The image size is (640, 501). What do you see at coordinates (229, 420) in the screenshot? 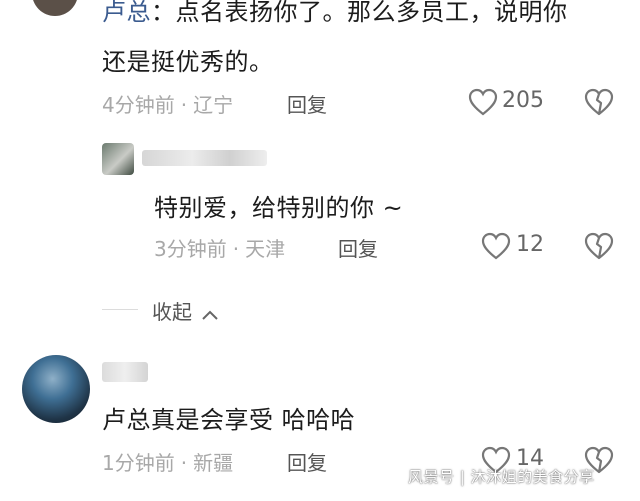
I see `comment-text: 卢总真是会享受 哈哈哈` at bounding box center [229, 420].